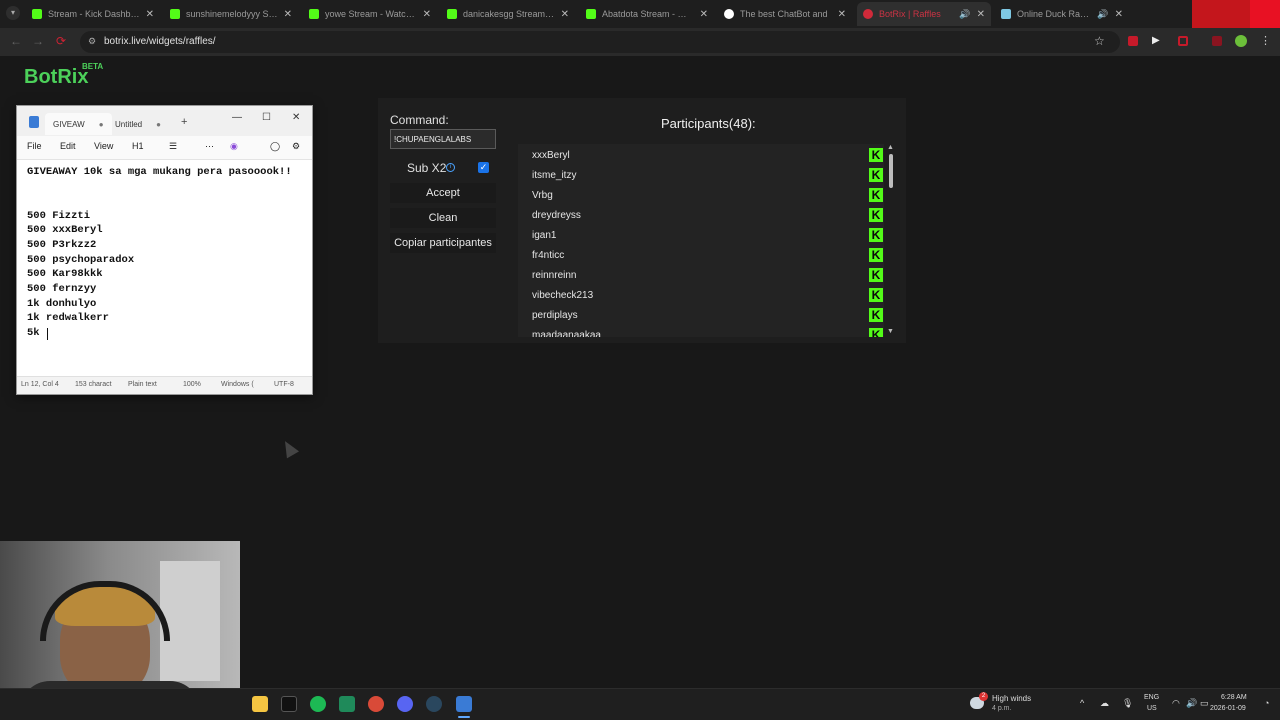 This screenshot has width=1280, height=720. I want to click on browser-tab-title: Abatdota Stream - Watch, so click(648, 14).